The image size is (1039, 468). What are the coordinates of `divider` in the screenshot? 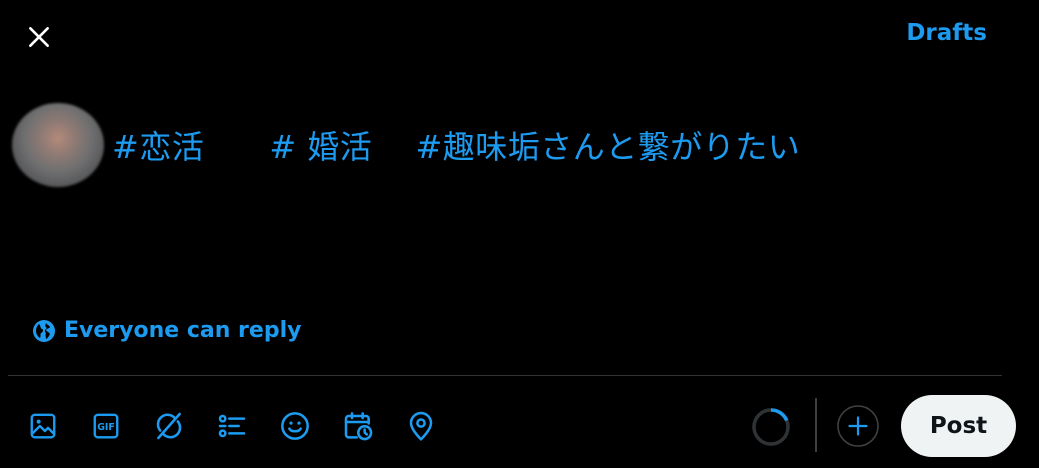 It's located at (505, 375).